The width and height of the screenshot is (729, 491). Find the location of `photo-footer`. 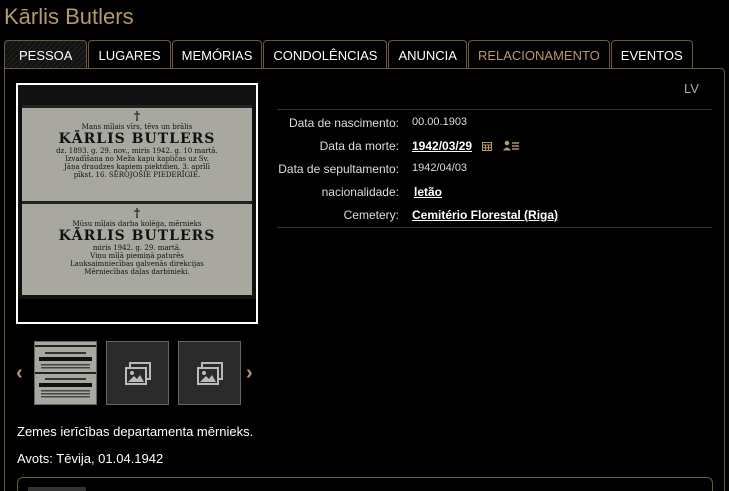

photo-footer is located at coordinates (137, 310).